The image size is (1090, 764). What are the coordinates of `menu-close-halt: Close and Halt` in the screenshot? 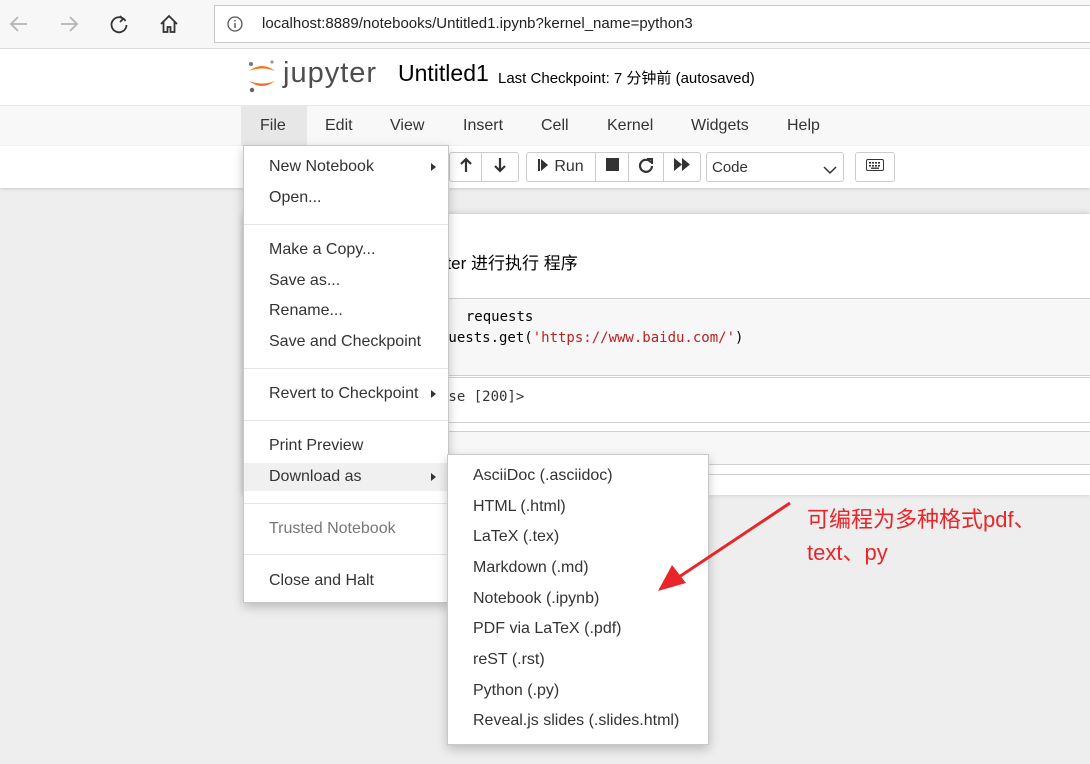 It's located at (346, 581).